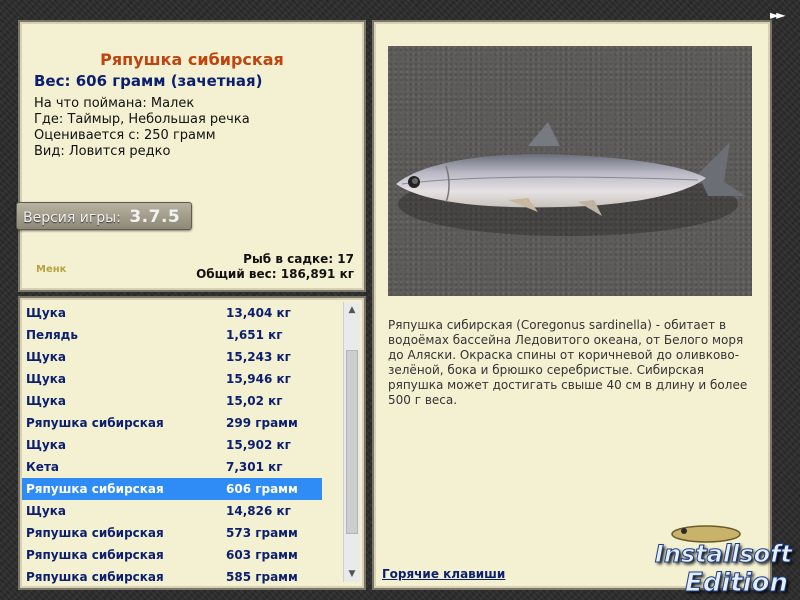  What do you see at coordinates (258, 379) in the screenshot?
I see `catch-fish-weight: 15,946 кг` at bounding box center [258, 379].